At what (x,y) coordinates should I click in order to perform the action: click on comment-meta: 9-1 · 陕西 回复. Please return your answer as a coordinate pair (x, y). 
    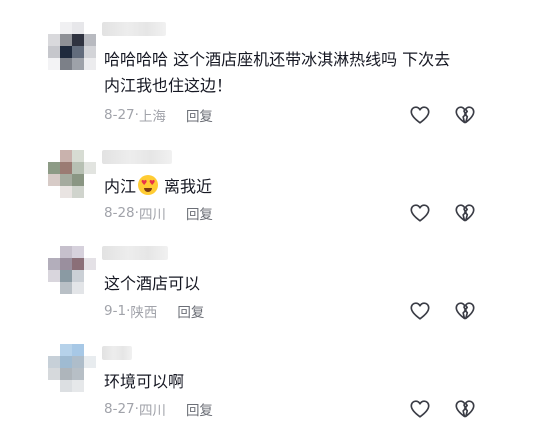
    Looking at the image, I should click on (154, 311).